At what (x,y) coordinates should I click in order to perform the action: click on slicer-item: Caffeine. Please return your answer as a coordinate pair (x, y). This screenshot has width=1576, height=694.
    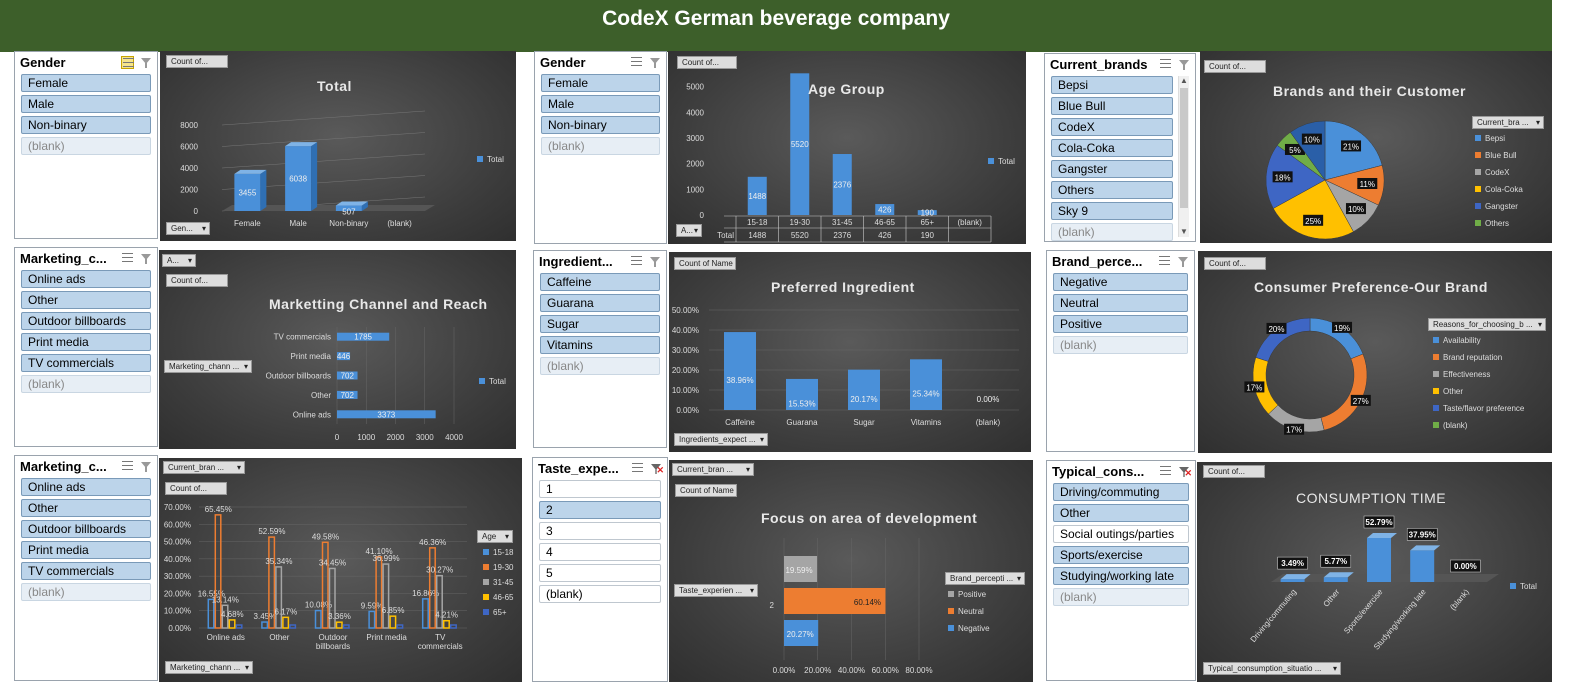
    Looking at the image, I should click on (600, 282).